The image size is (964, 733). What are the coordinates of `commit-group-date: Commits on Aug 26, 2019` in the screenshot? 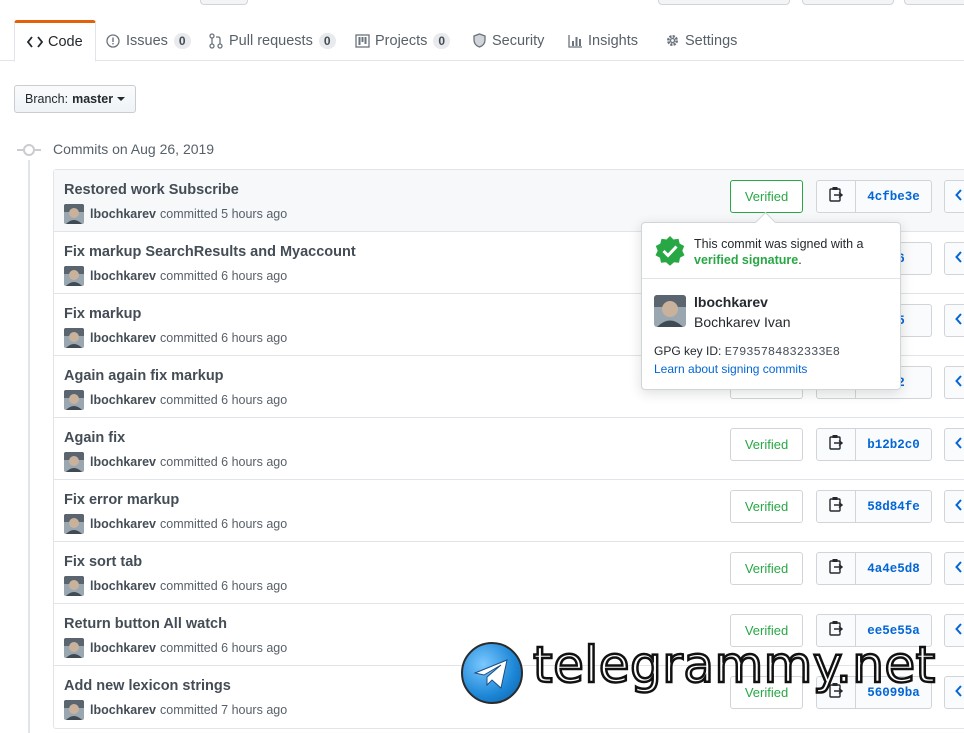 It's located at (134, 149).